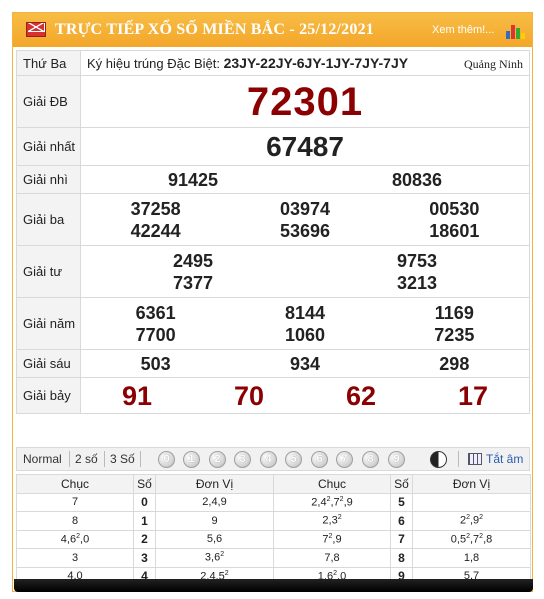 The width and height of the screenshot is (544, 599). What do you see at coordinates (401, 502) in the screenshot?
I see `stats-cell-so: 5` at bounding box center [401, 502].